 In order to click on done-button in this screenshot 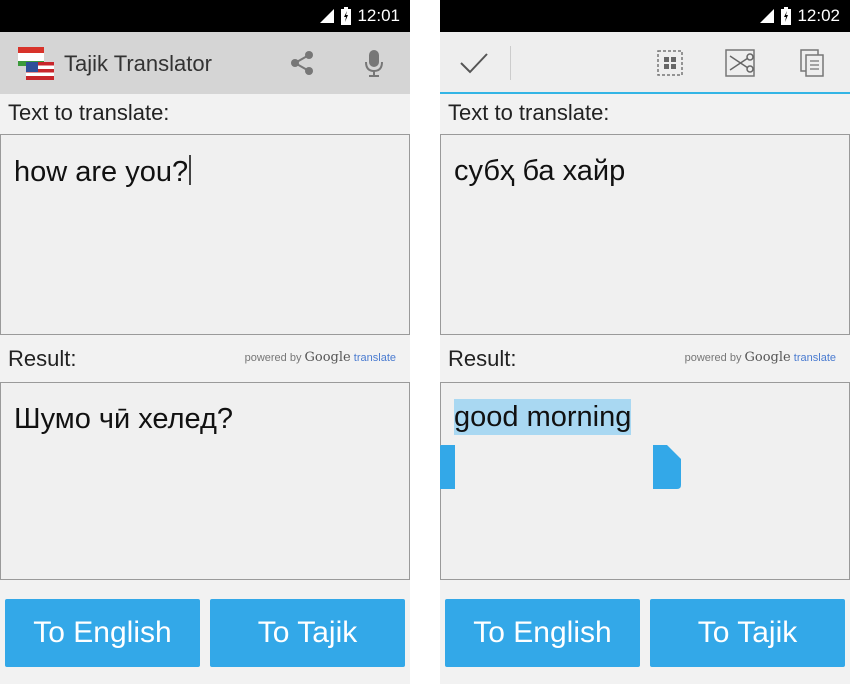, I will do `click(474, 63)`.